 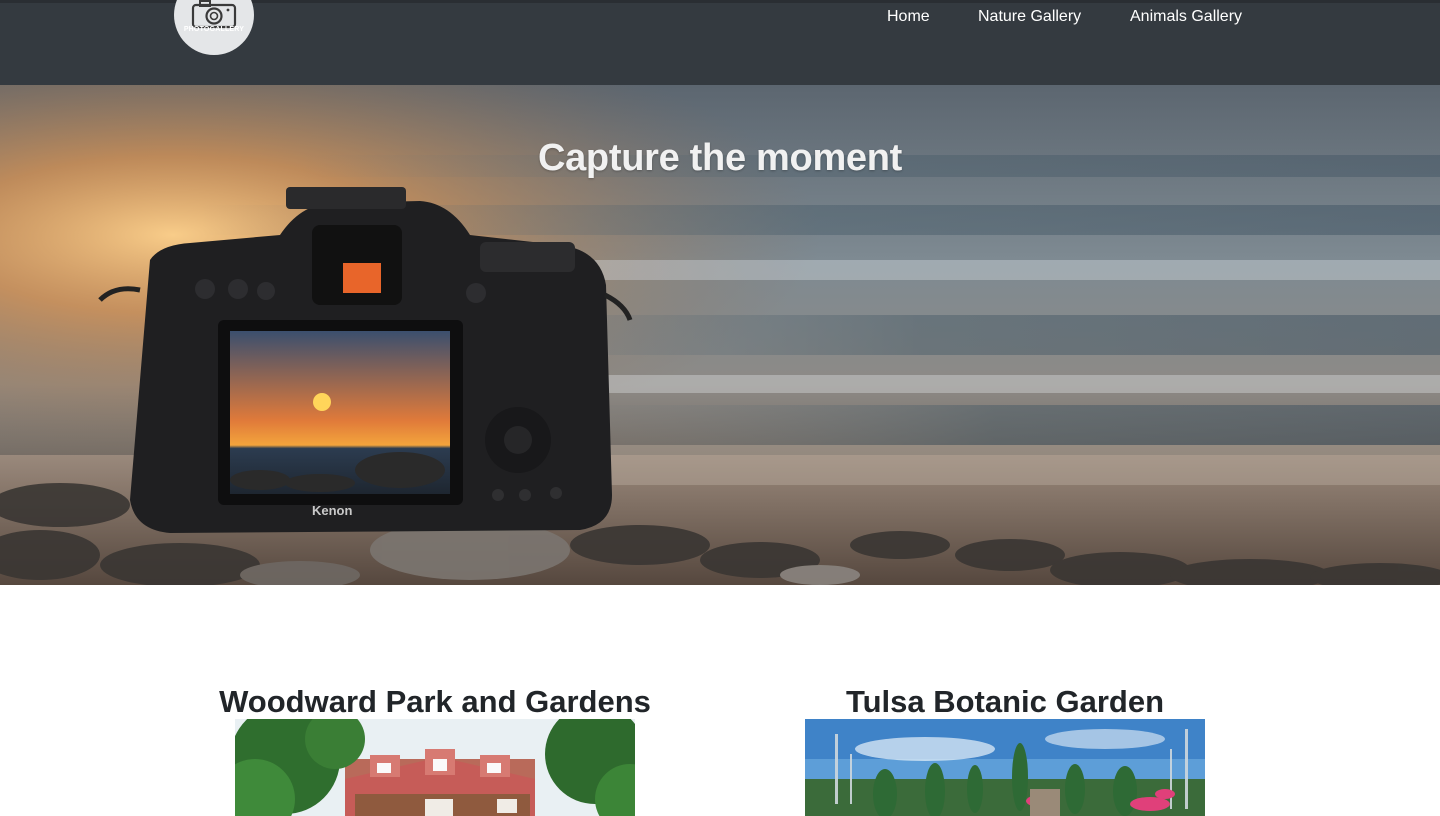 I want to click on tulsa-botanic-image, so click(x=1005, y=767).